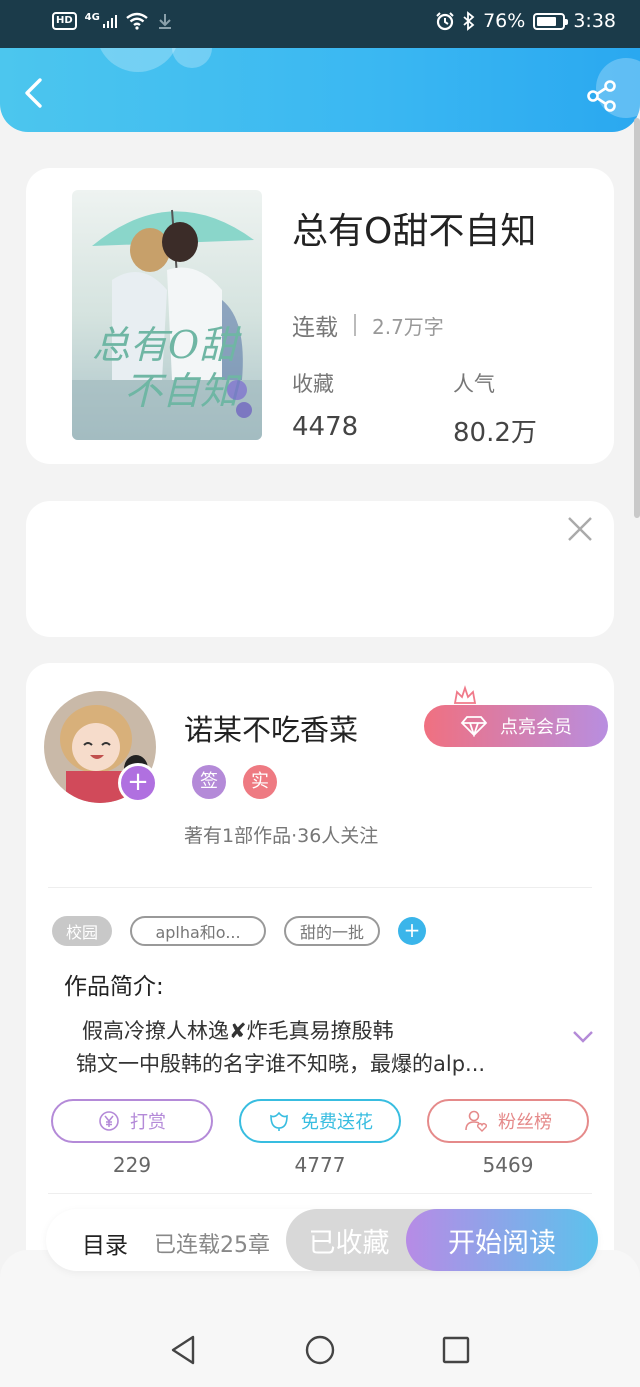 Image resolution: width=640 pixels, height=1387 pixels. Describe the element at coordinates (349, 1243) in the screenshot. I see `favorited-label: 已收藏` at that location.